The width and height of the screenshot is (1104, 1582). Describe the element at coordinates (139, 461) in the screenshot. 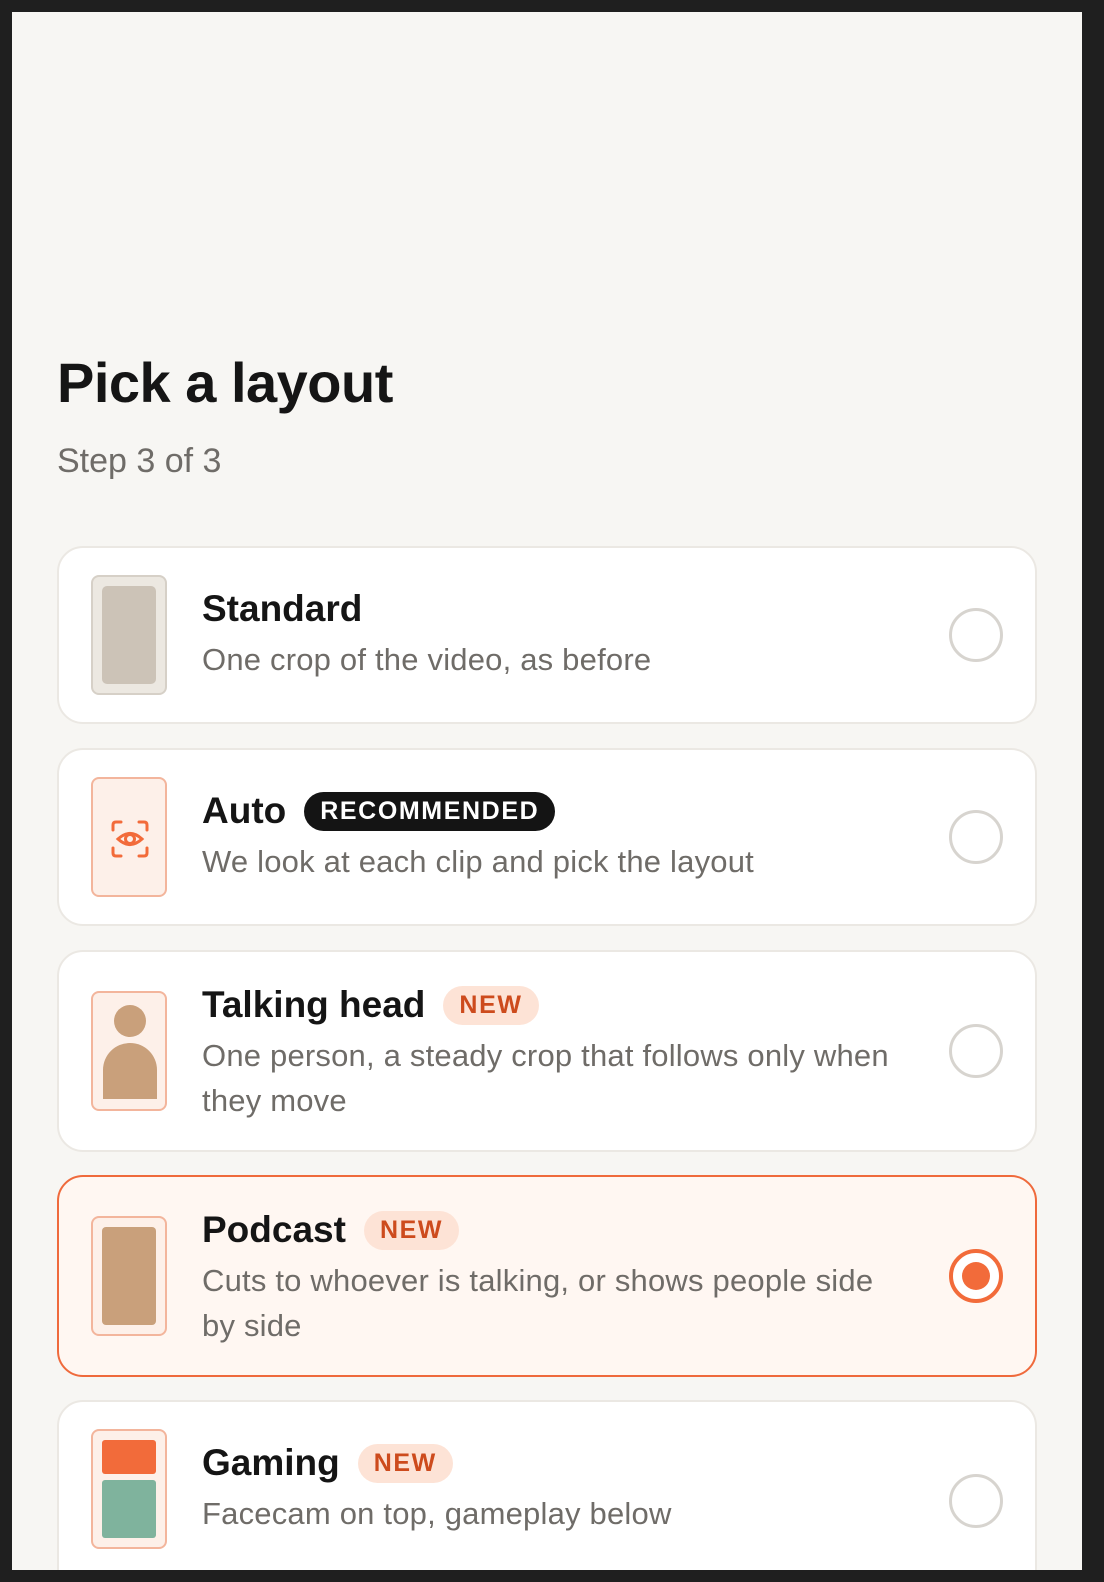

I see `step-indicator: Step 3 of 3` at that location.